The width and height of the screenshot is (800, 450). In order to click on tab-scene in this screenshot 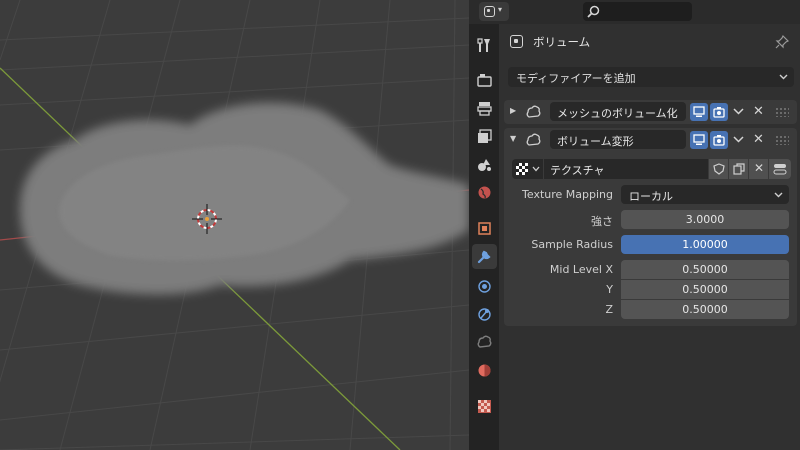, I will do `click(484, 164)`.